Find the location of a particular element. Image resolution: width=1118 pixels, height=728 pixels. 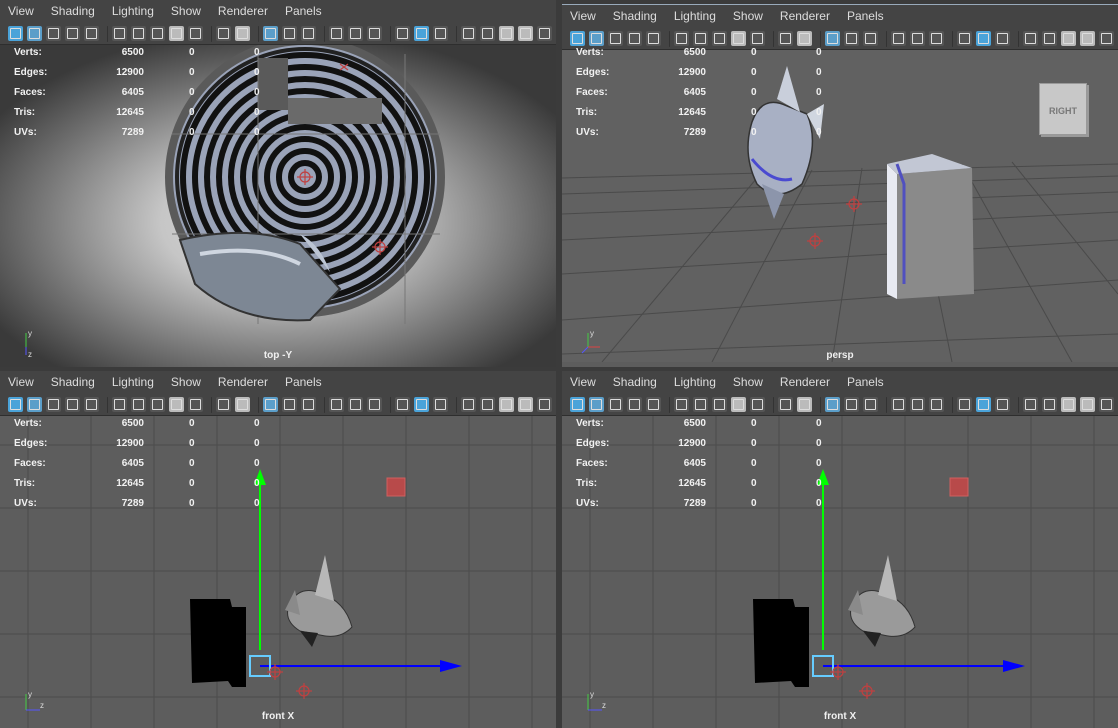

view-cube: RIGHT is located at coordinates (1063, 109).